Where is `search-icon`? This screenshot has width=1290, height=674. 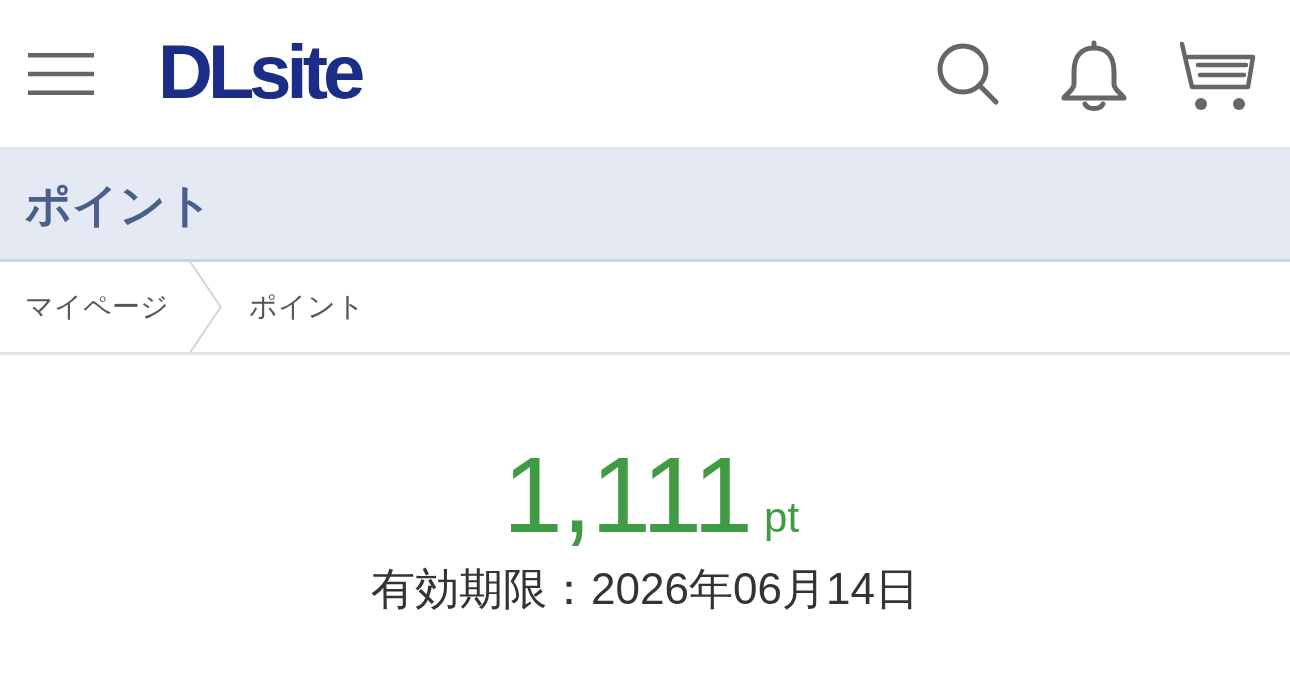 search-icon is located at coordinates (968, 73).